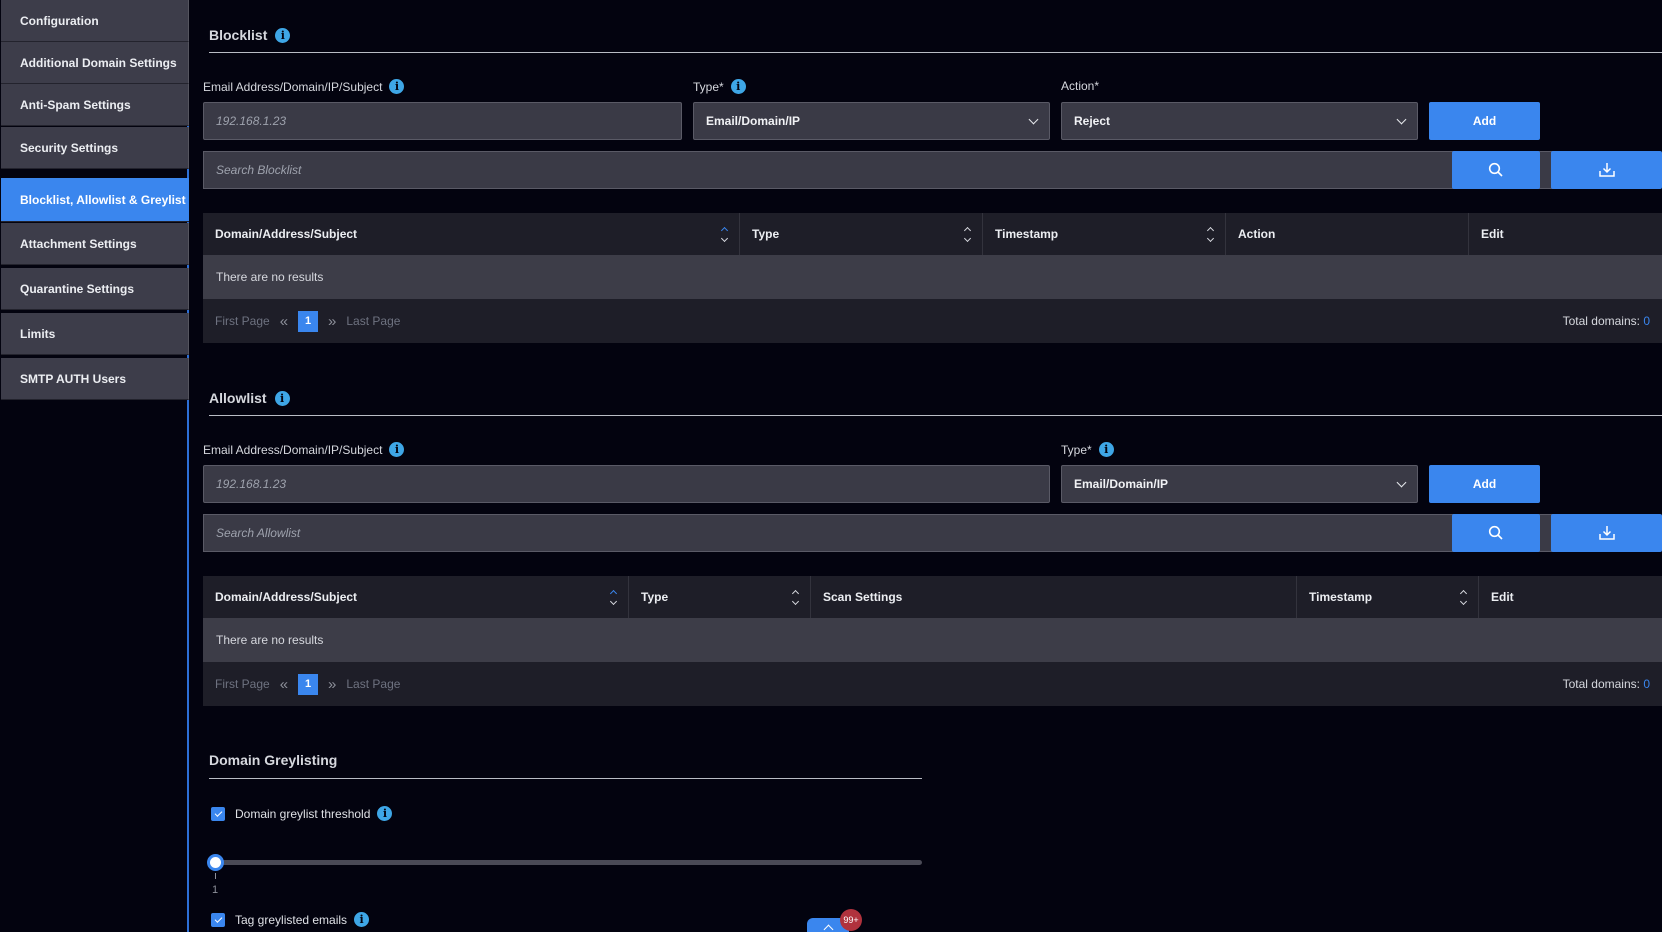 The image size is (1662, 932). I want to click on blocklist-search-input: Search Blocklist, so click(922, 170).